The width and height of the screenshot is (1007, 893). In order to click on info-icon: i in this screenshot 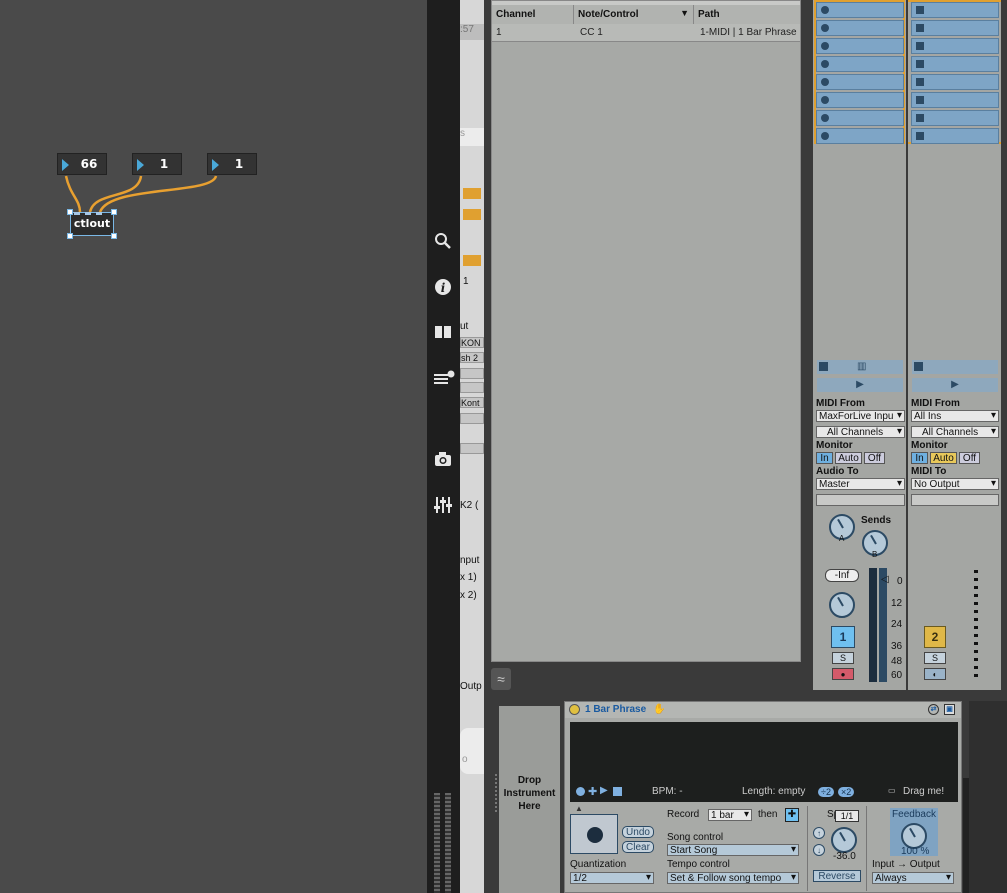, I will do `click(443, 288)`.